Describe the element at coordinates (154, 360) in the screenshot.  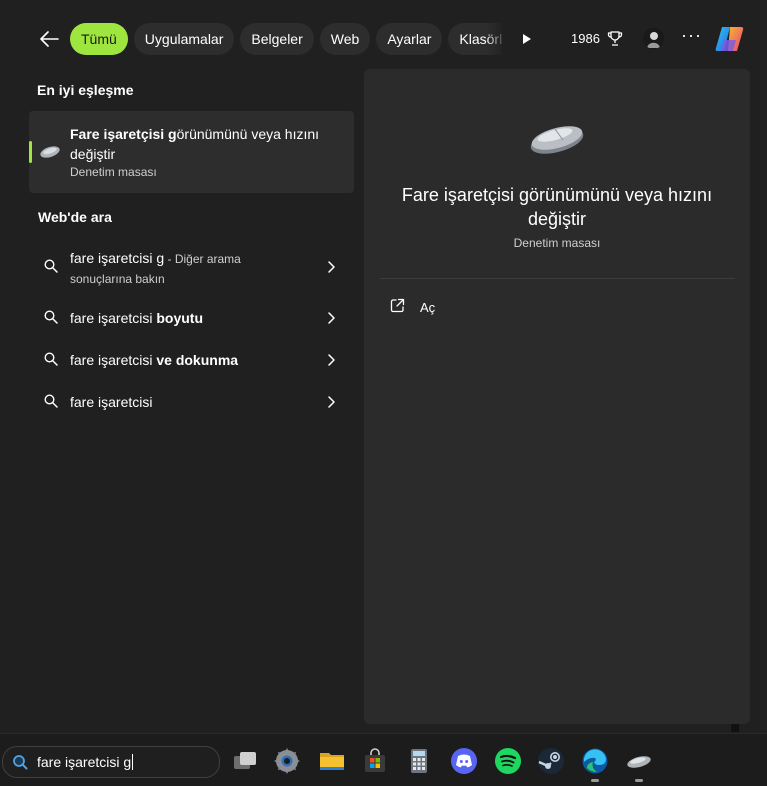
I see `web-suggestion-text: fare işaretcisi ve dokunma` at that location.